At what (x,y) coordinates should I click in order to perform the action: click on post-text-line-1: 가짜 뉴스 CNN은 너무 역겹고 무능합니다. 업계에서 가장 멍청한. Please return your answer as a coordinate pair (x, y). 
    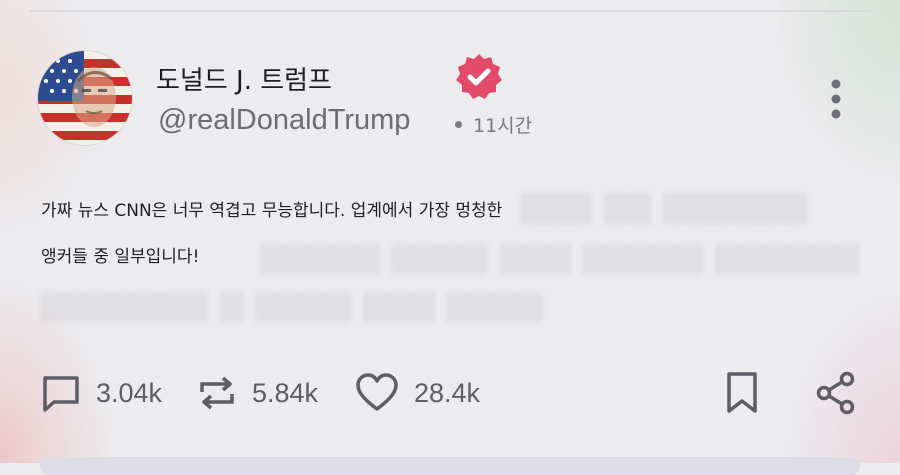
    Looking at the image, I should click on (272, 211).